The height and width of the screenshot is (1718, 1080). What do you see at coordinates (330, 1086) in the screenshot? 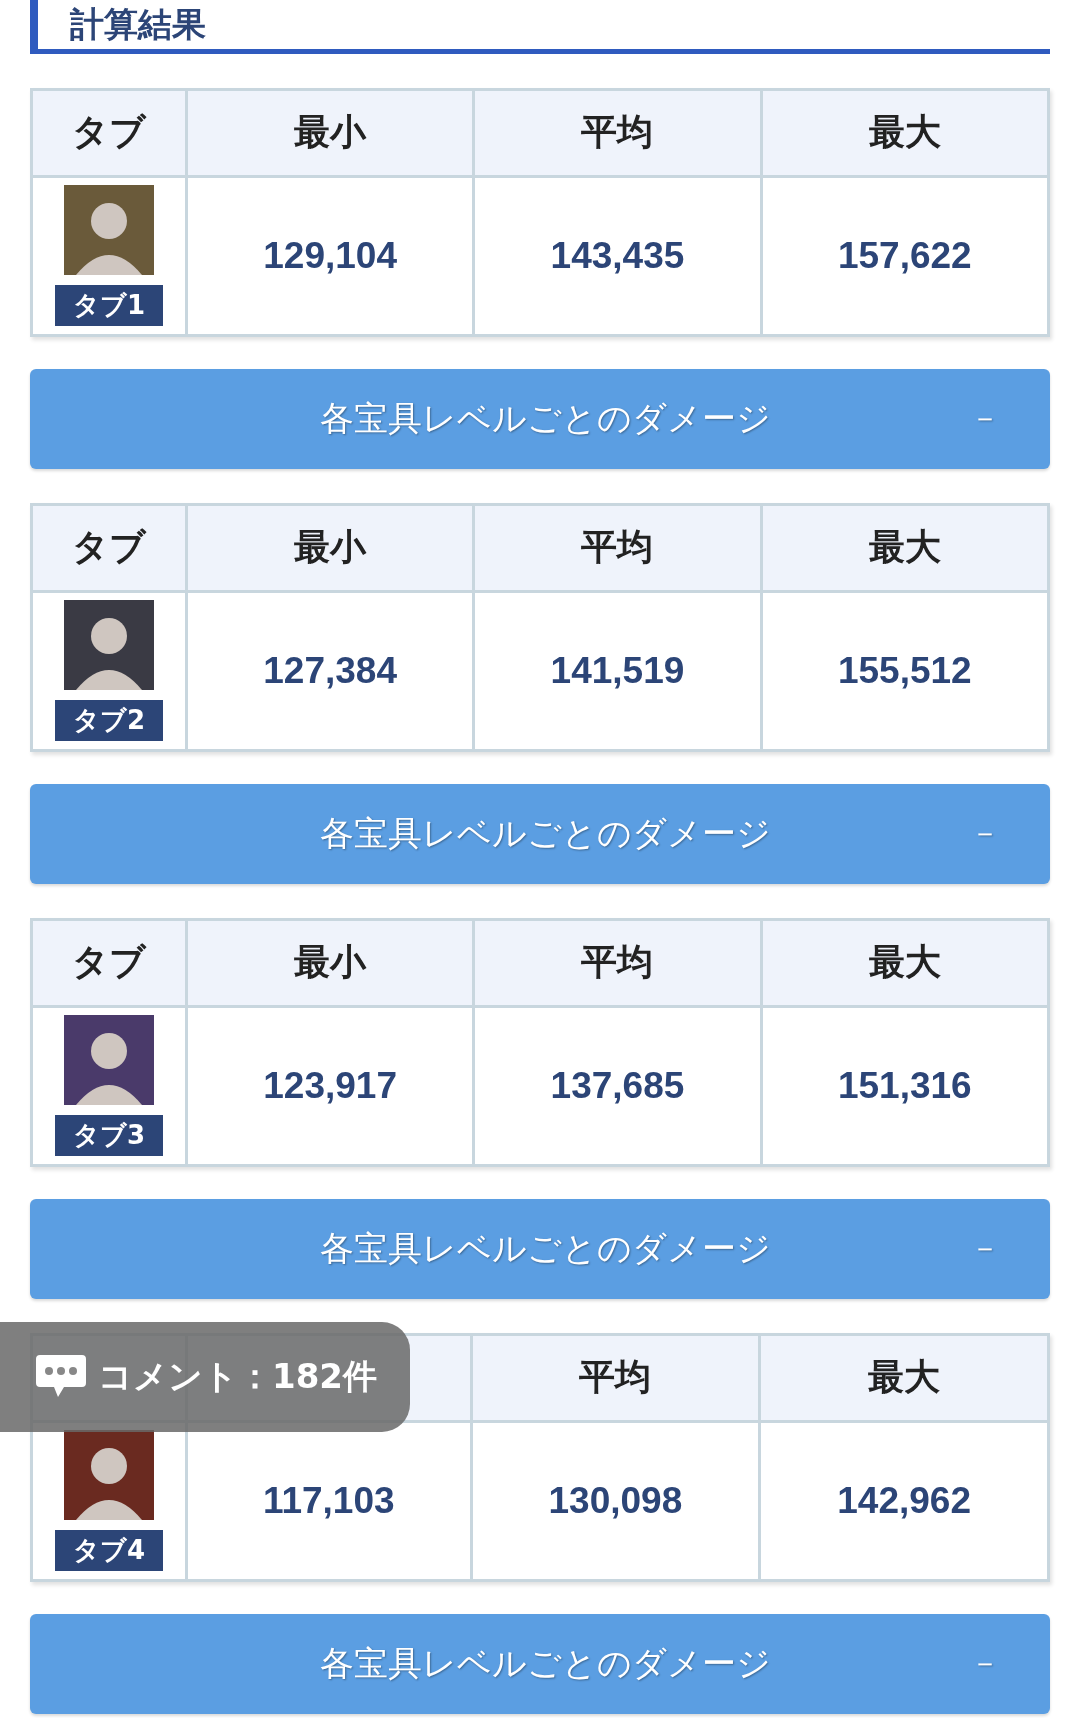
I see `table-cell: 123,917` at bounding box center [330, 1086].